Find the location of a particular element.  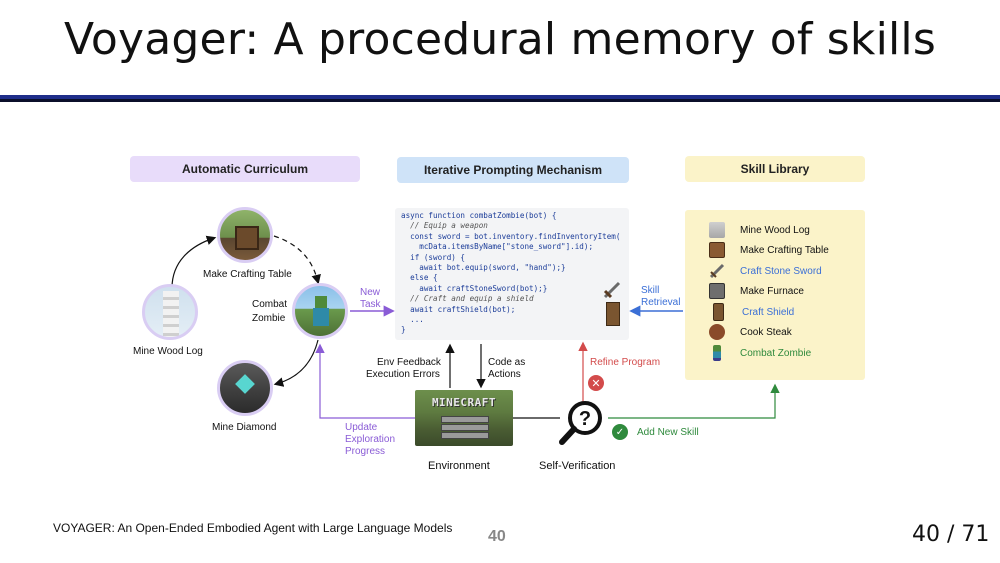

skill-item: Make Crafting Table is located at coordinates (769, 250).